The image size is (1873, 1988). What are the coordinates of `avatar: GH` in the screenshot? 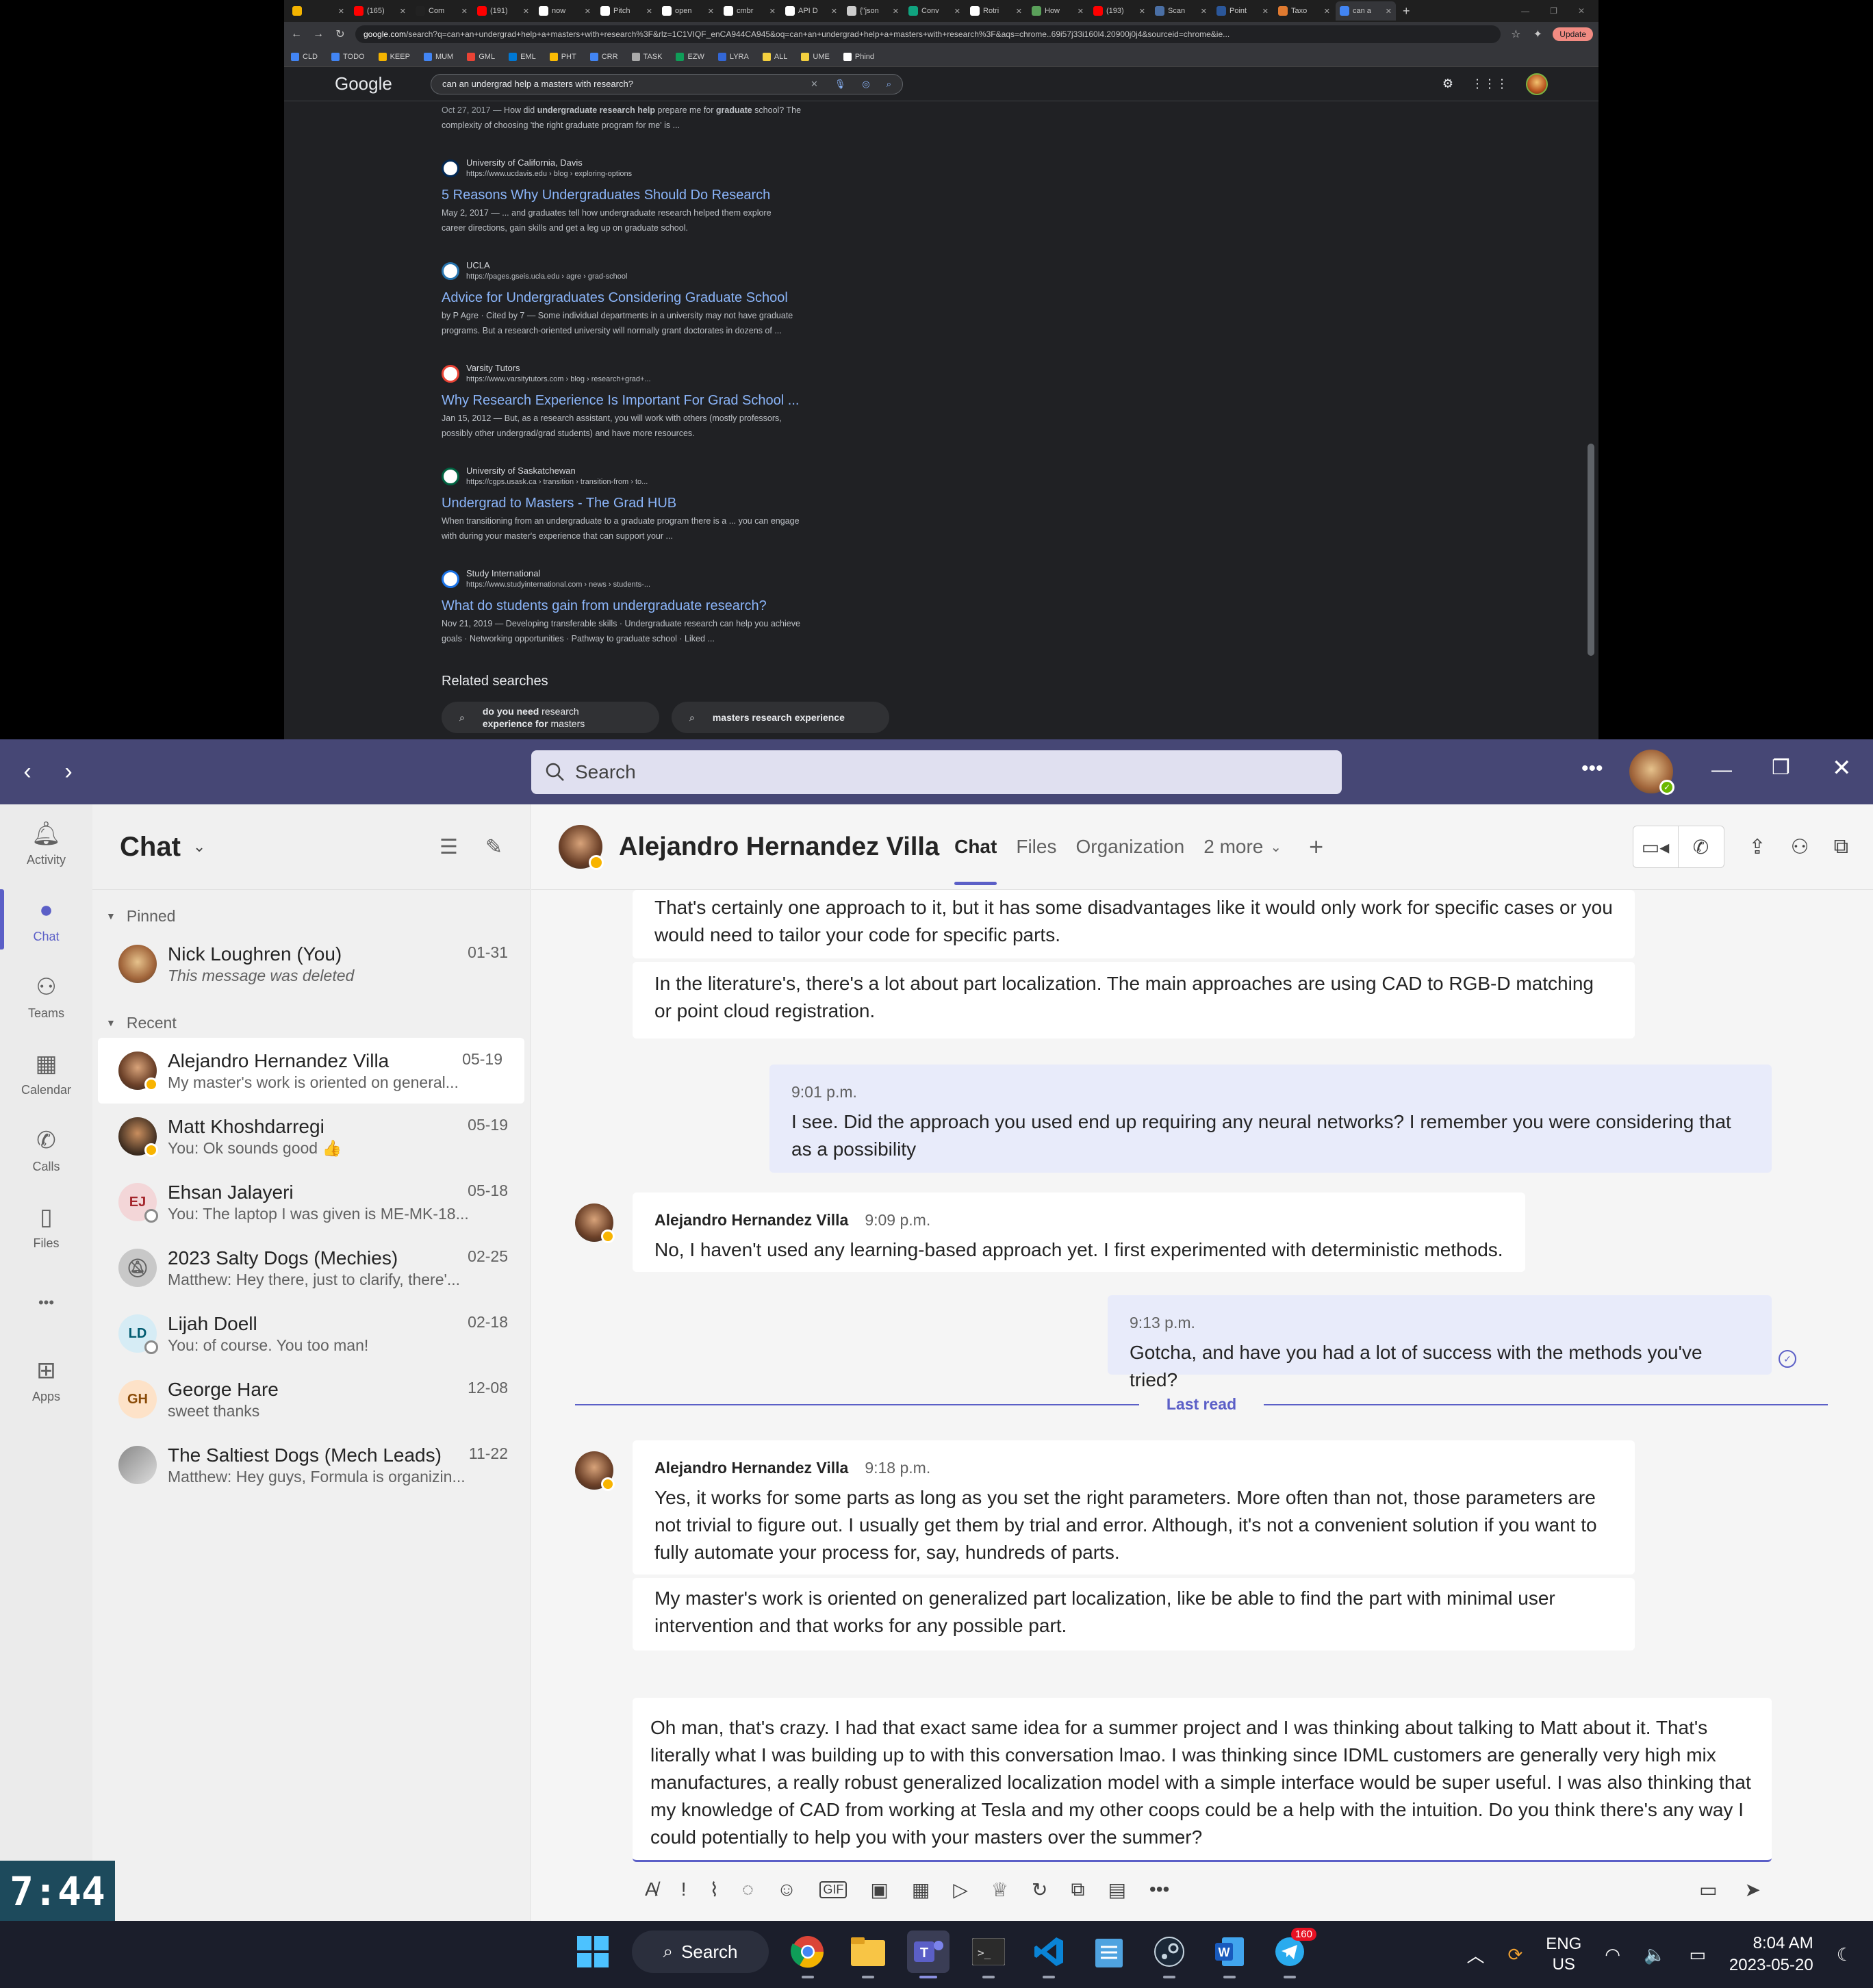 It's located at (137, 1399).